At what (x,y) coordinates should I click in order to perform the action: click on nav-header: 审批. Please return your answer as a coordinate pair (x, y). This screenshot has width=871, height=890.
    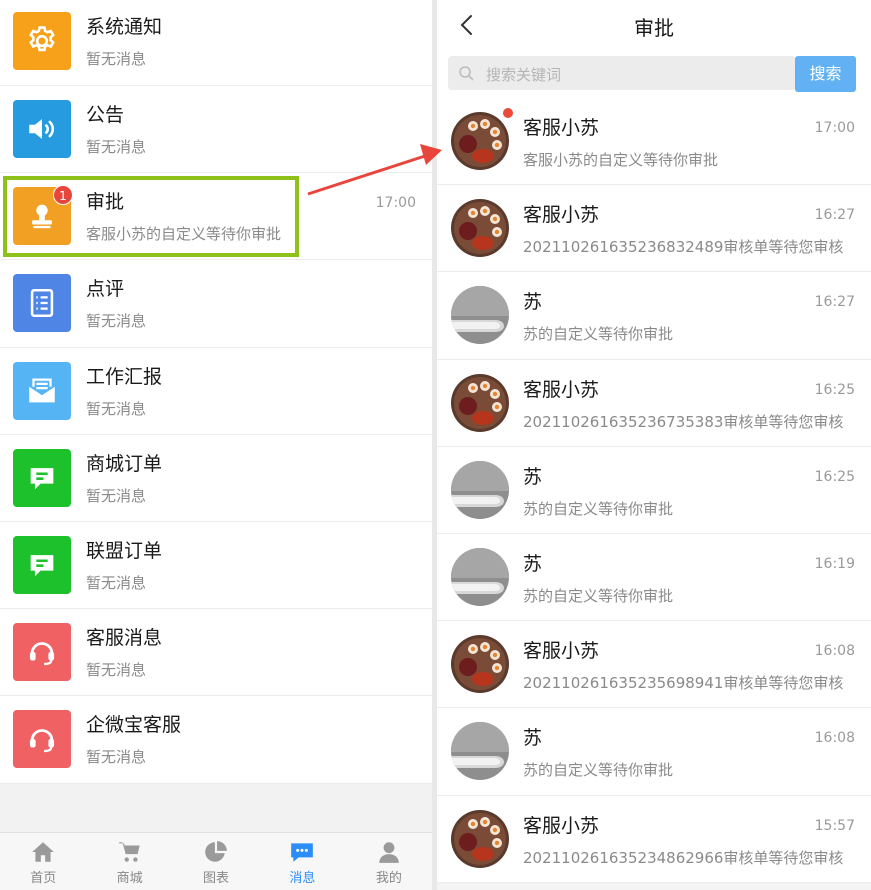
    Looking at the image, I should click on (654, 25).